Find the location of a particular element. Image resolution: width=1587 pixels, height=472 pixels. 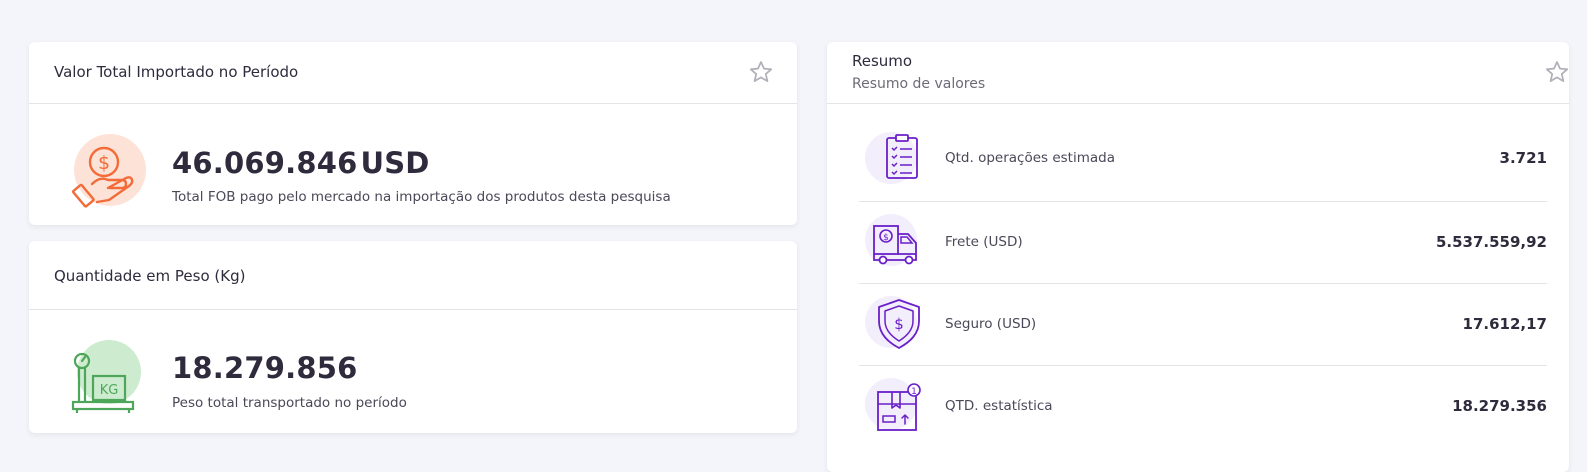

valor-total-value: 46.069.846 USD is located at coordinates (301, 163).